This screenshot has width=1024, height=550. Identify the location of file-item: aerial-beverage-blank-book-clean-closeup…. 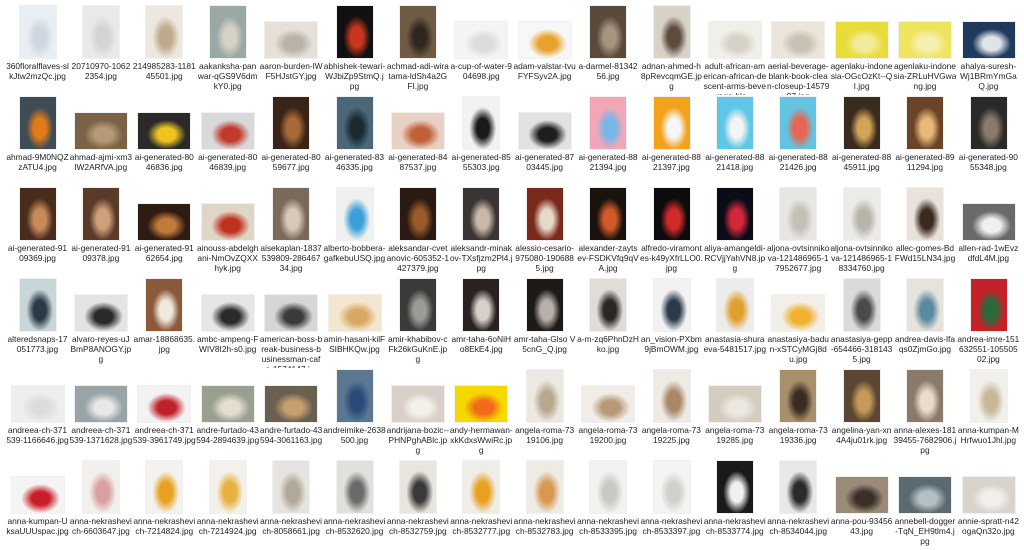
(798, 49).